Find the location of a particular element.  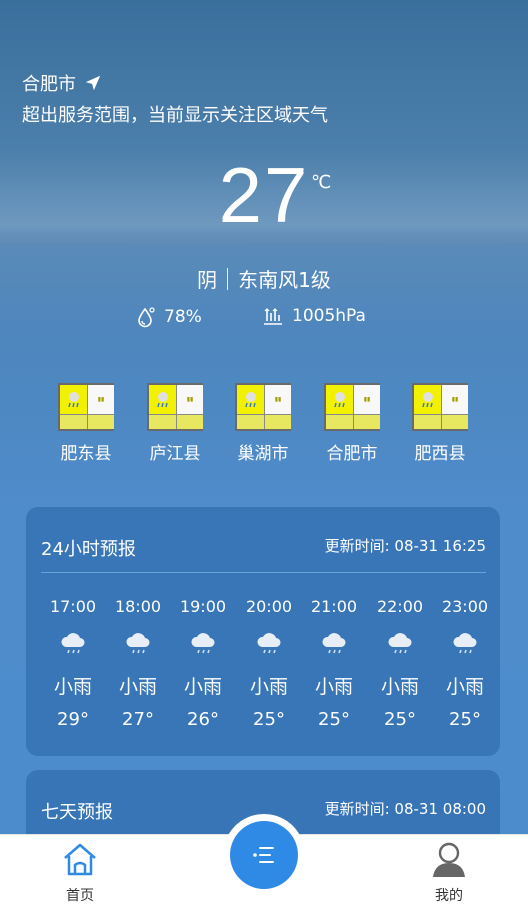

humidity-value: 78% is located at coordinates (183, 317).